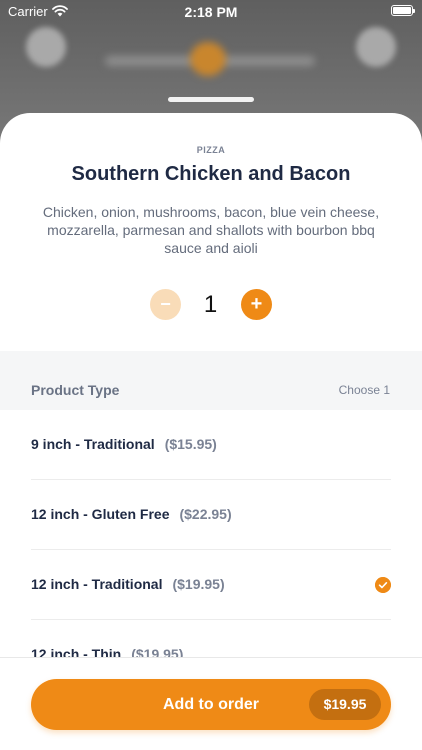  Describe the element at coordinates (364, 390) in the screenshot. I see `product-type-hint: Choose 1` at that location.